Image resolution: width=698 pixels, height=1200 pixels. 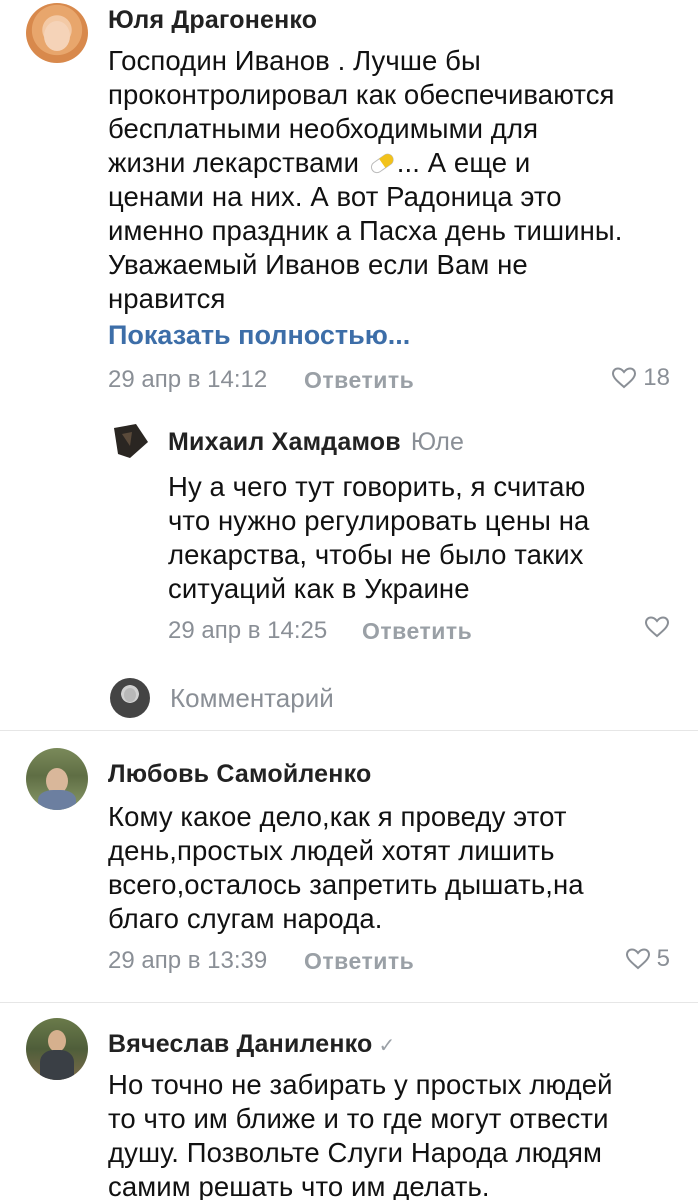 I want to click on comment-line: душу. Позвольте Слуги Народа людям, so click(x=355, y=1152).